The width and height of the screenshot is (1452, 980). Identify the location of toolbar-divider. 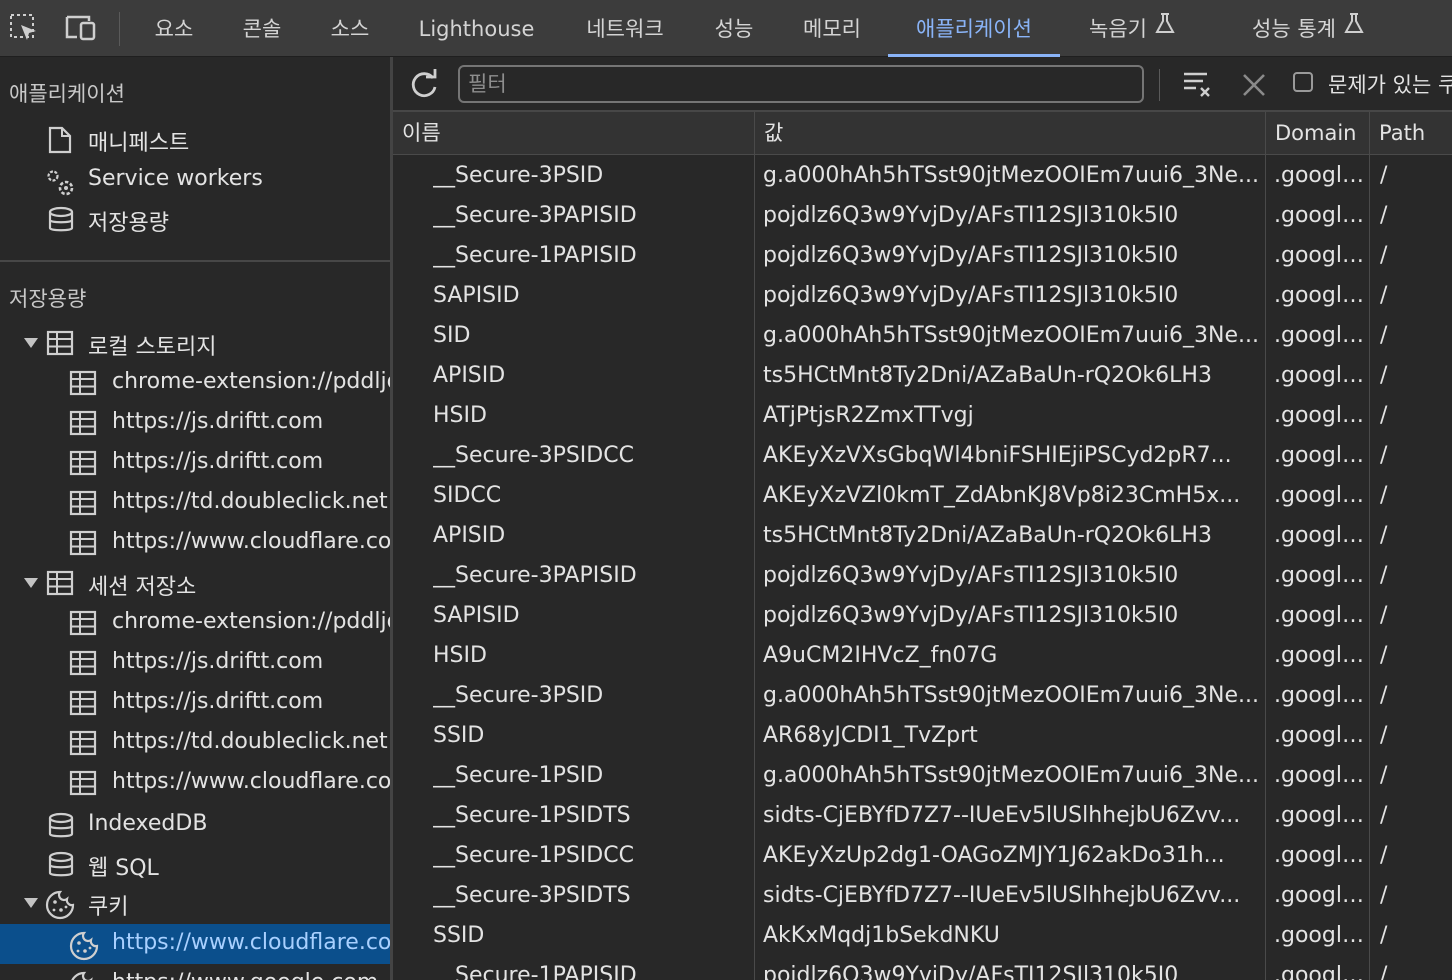
(1159, 85).